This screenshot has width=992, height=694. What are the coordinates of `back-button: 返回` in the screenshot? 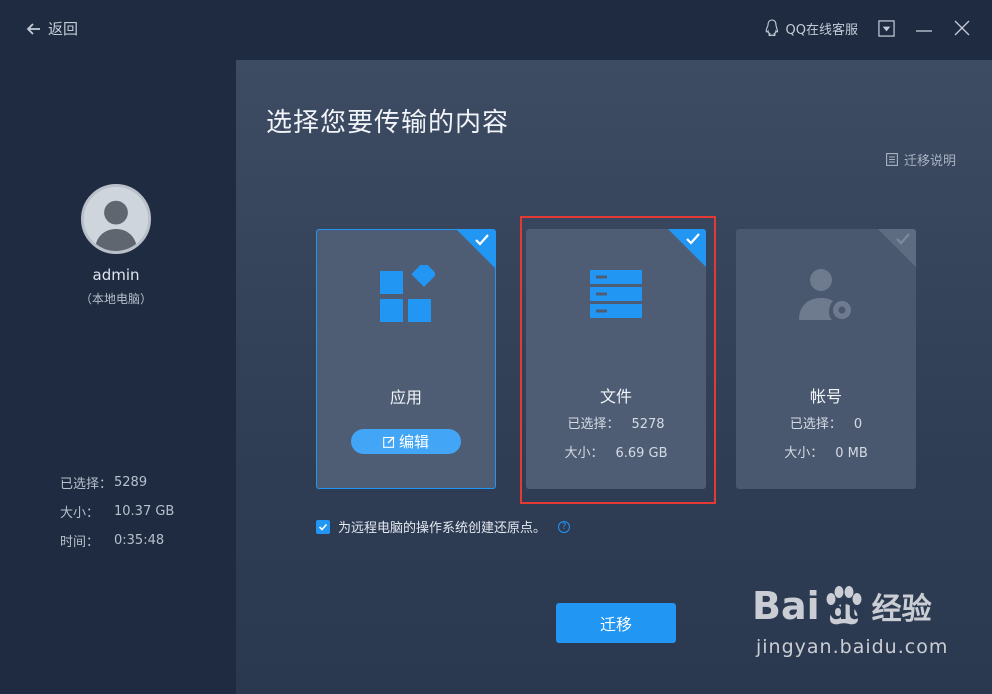 It's located at (52, 28).